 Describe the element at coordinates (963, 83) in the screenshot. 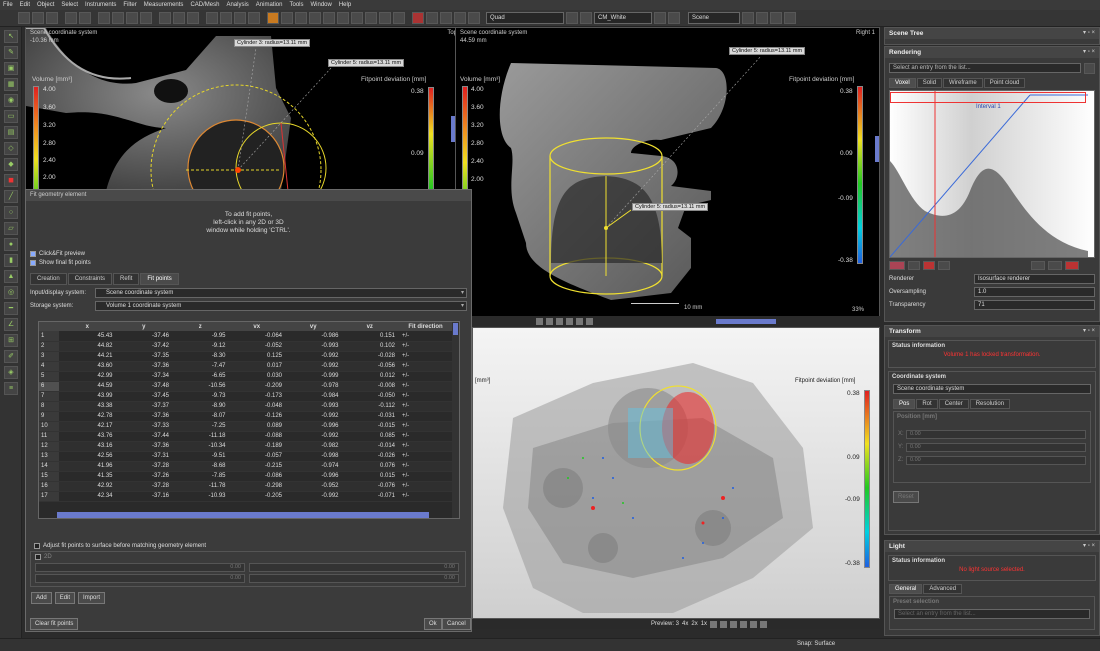

I see `tab-wireframe: Wireframe` at that location.